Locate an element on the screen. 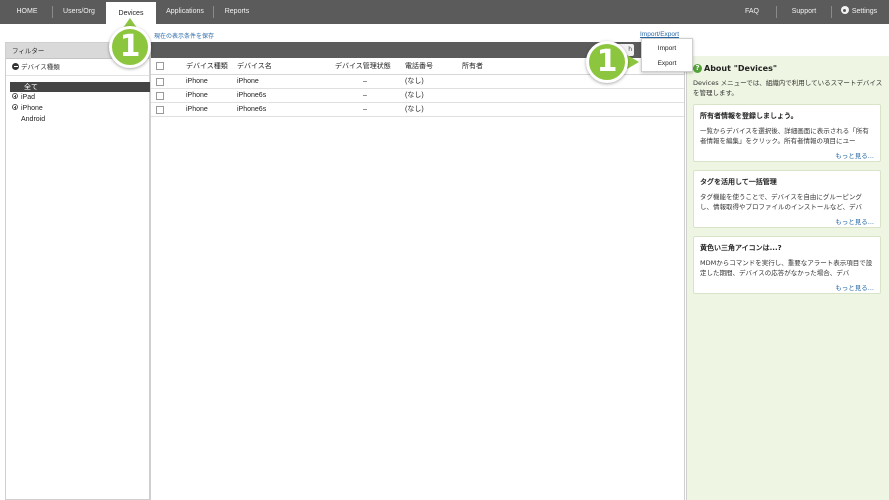 This screenshot has width=889, height=500. nav-settings: Settings is located at coordinates (859, 12).